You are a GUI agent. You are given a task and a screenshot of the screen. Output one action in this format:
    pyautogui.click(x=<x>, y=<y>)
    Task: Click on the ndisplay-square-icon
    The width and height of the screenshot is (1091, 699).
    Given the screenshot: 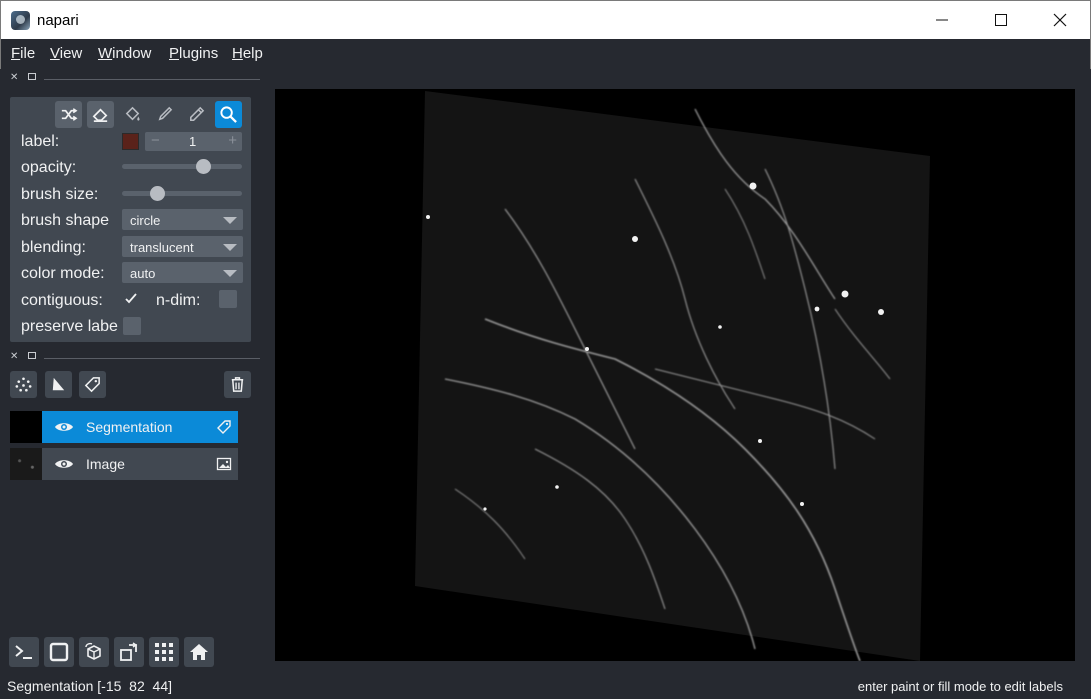 What is the action you would take?
    pyautogui.click(x=59, y=652)
    